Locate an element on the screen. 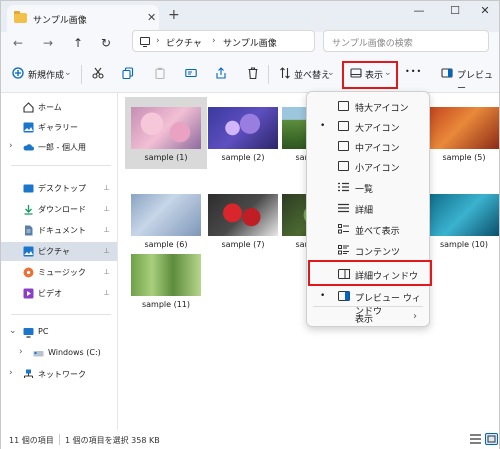 Image resolution: width=500 pixels, height=449 pixels. menu-item-label: 詳細 is located at coordinates (364, 211).